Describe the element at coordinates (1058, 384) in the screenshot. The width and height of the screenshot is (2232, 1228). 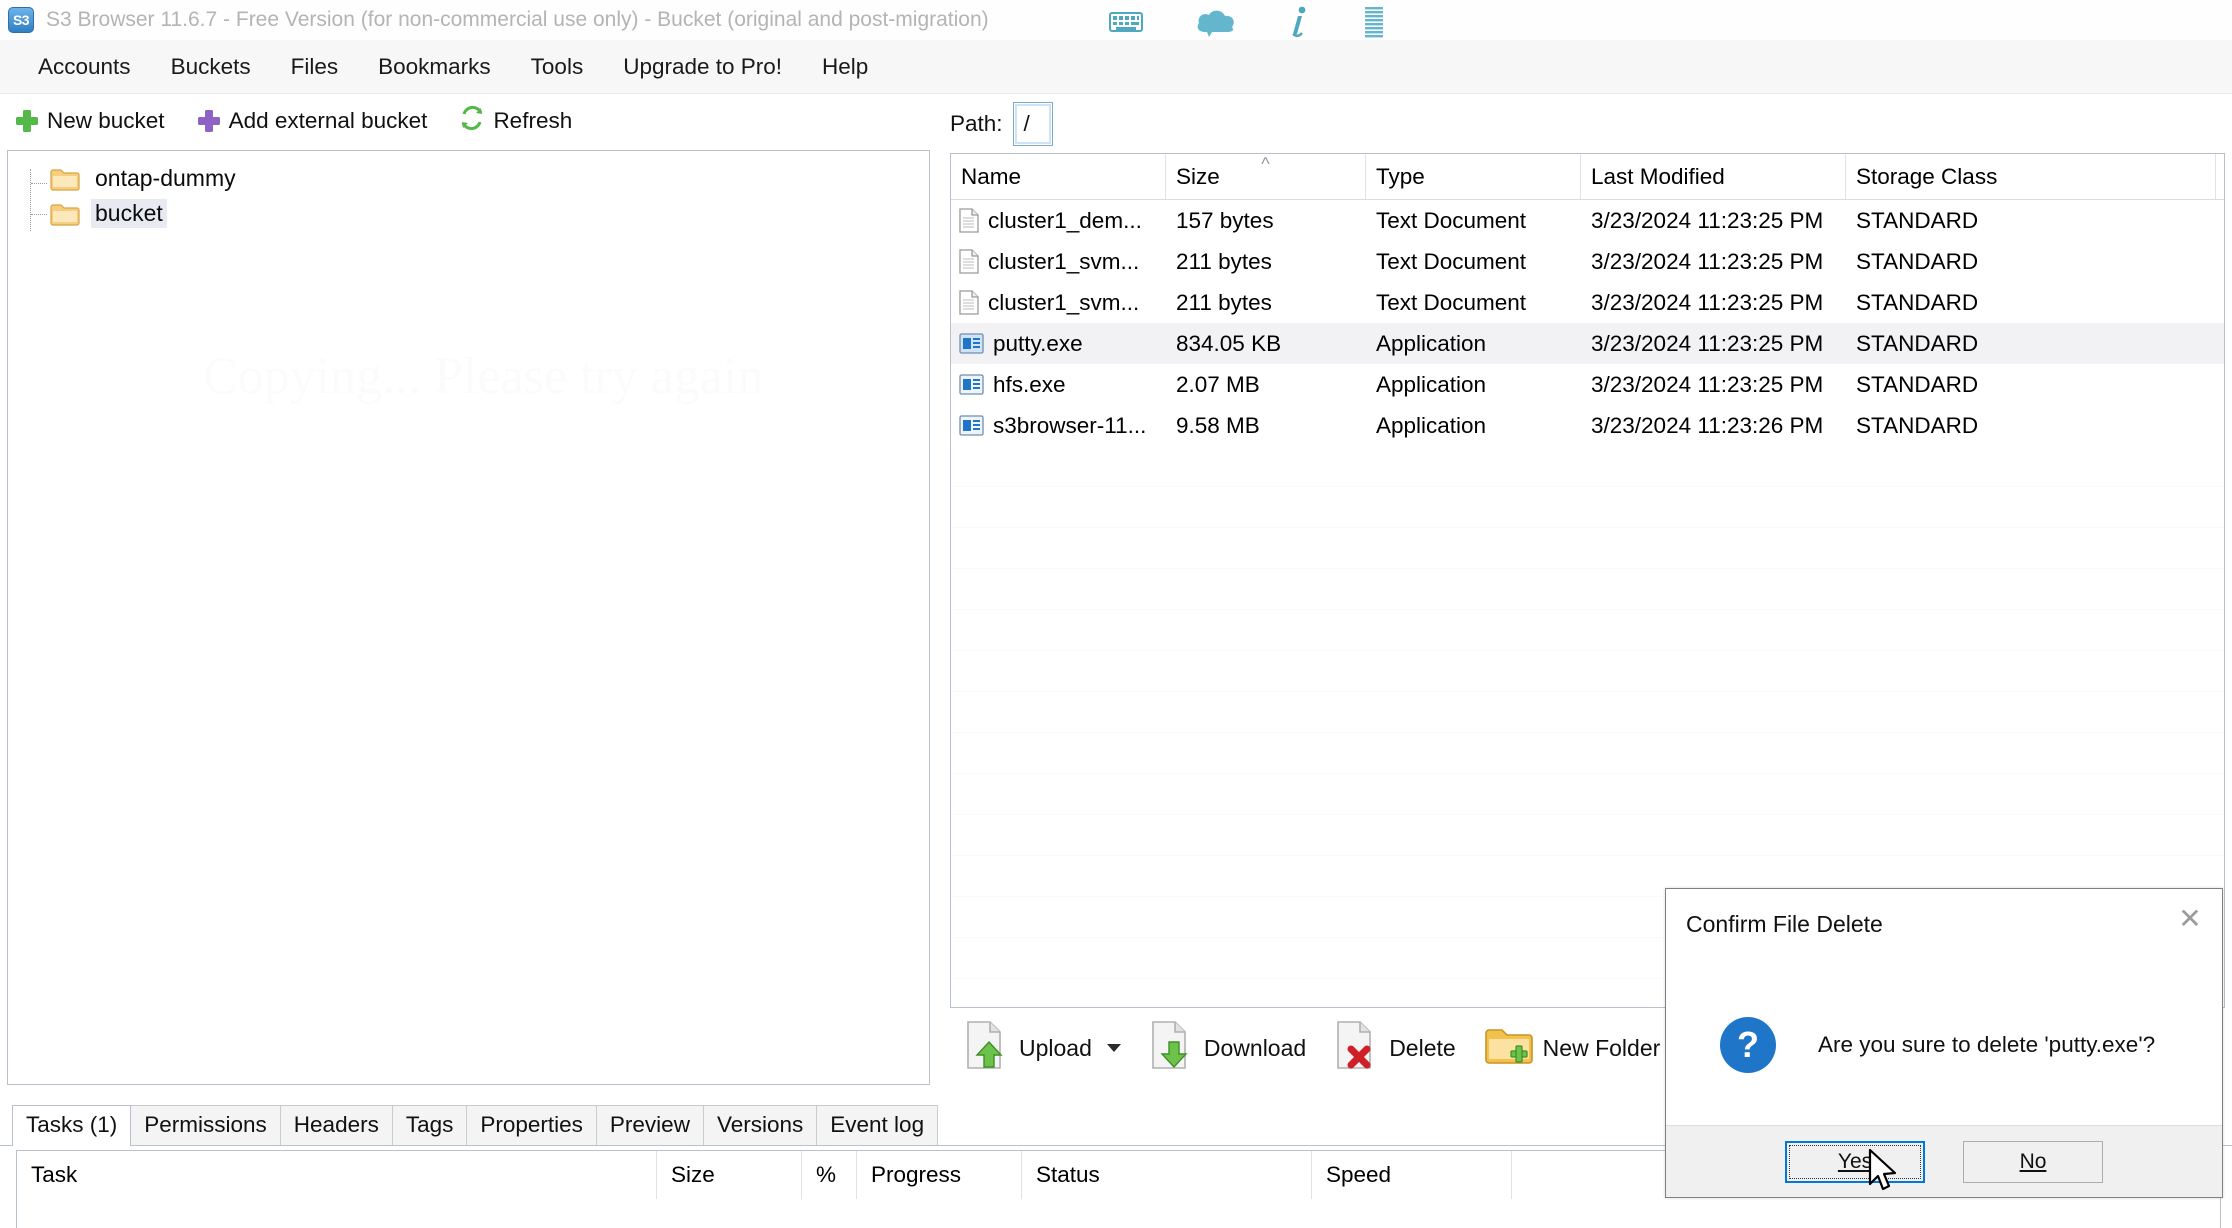
I see `file-name-cell: hfs.exe` at that location.